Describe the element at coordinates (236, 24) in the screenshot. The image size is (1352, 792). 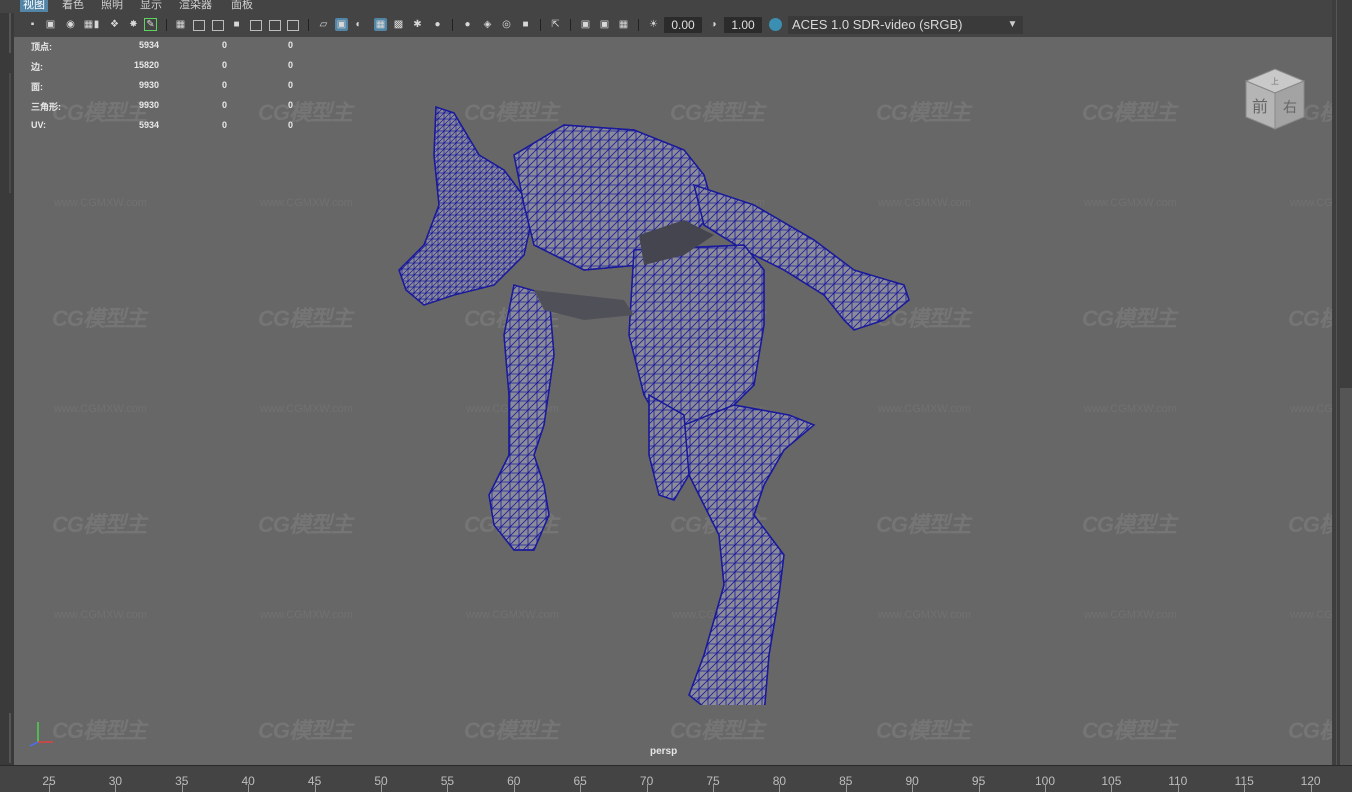
I see `gate-mask-icon: ■` at that location.